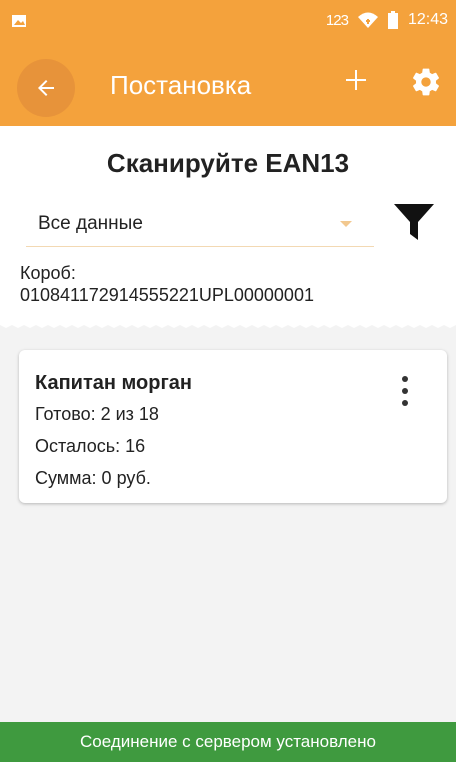 The image size is (456, 762). I want to click on back-button, so click(46, 88).